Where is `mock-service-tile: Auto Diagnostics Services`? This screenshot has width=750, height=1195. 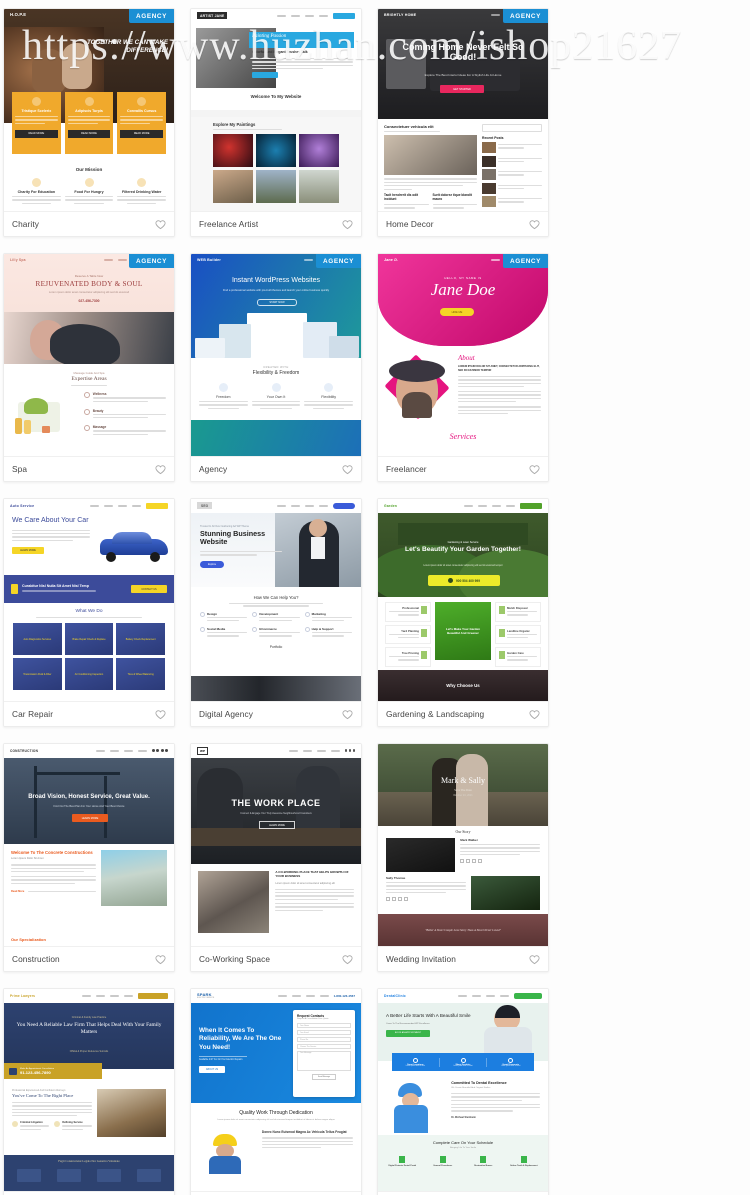 mock-service-tile: Auto Diagnostics Services is located at coordinates (37, 639).